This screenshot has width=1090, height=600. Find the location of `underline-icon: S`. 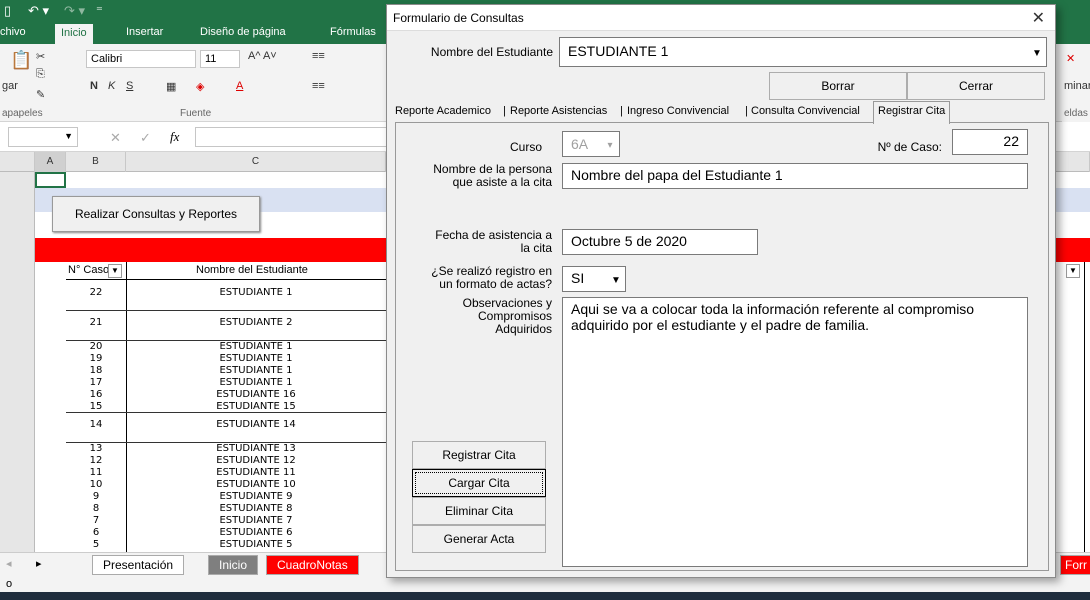

underline-icon: S is located at coordinates (129, 86).